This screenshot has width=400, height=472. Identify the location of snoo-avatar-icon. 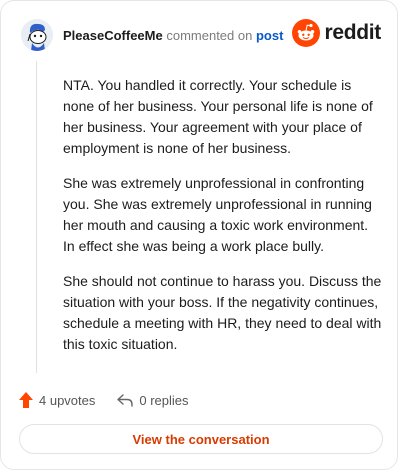
(37, 35).